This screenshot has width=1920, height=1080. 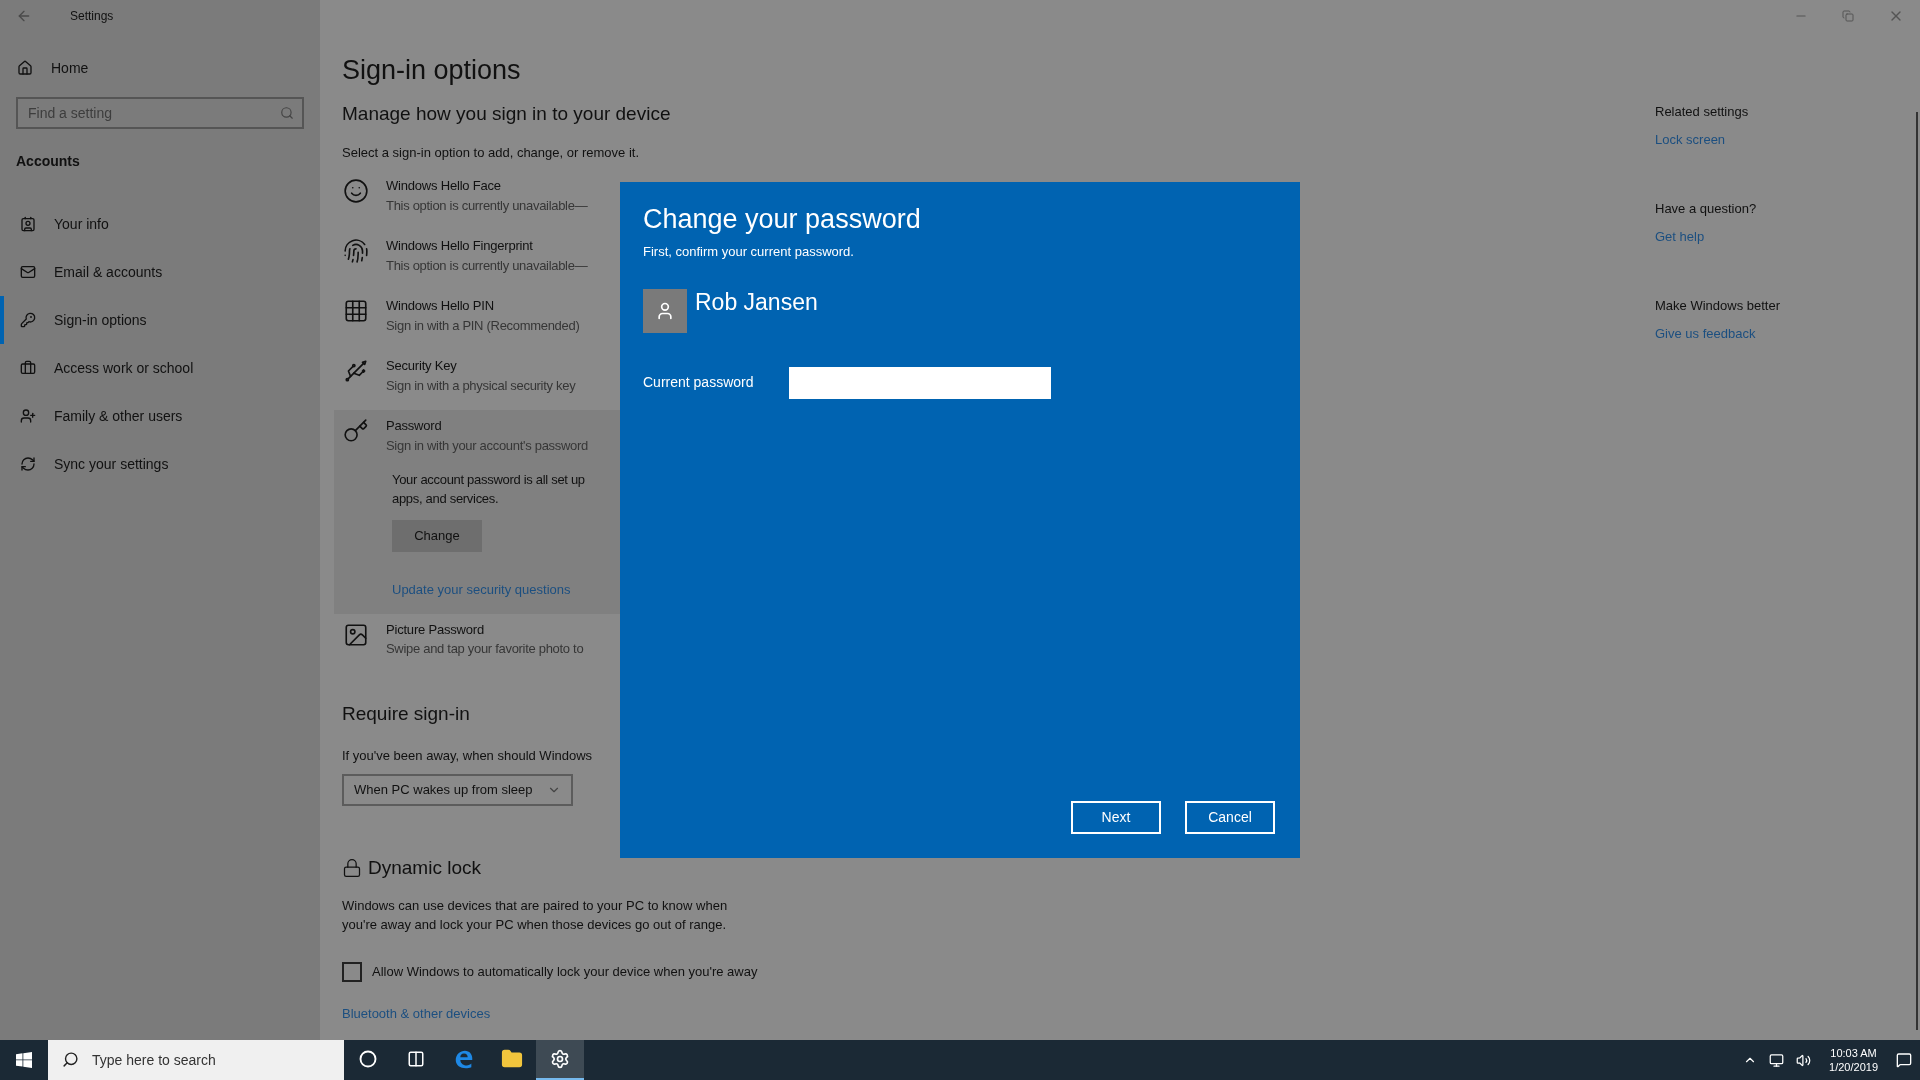 What do you see at coordinates (424, 867) in the screenshot?
I see `section-heading: Dynamic lock` at bounding box center [424, 867].